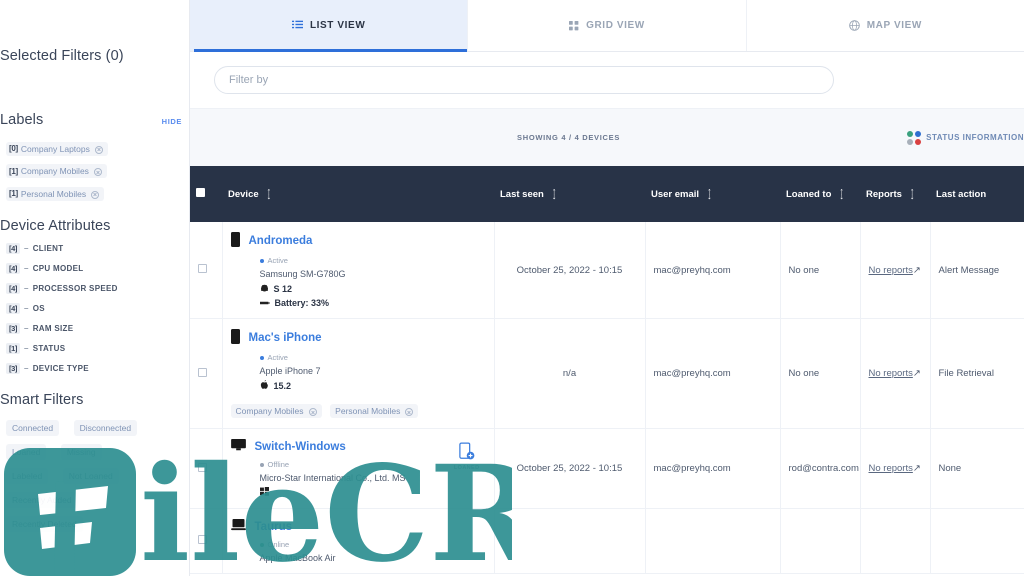  I want to click on label-name: Personal Mobiles, so click(53, 193).